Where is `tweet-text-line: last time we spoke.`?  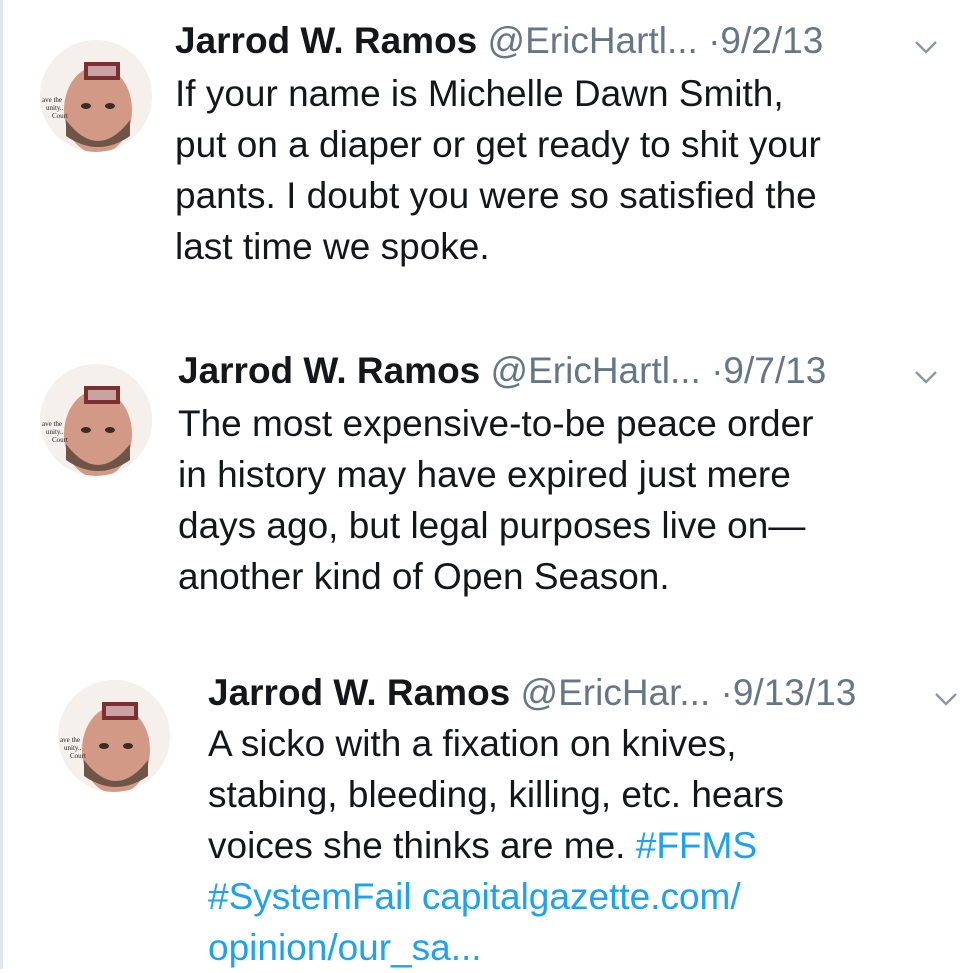
tweet-text-line: last time we spoke. is located at coordinates (332, 246).